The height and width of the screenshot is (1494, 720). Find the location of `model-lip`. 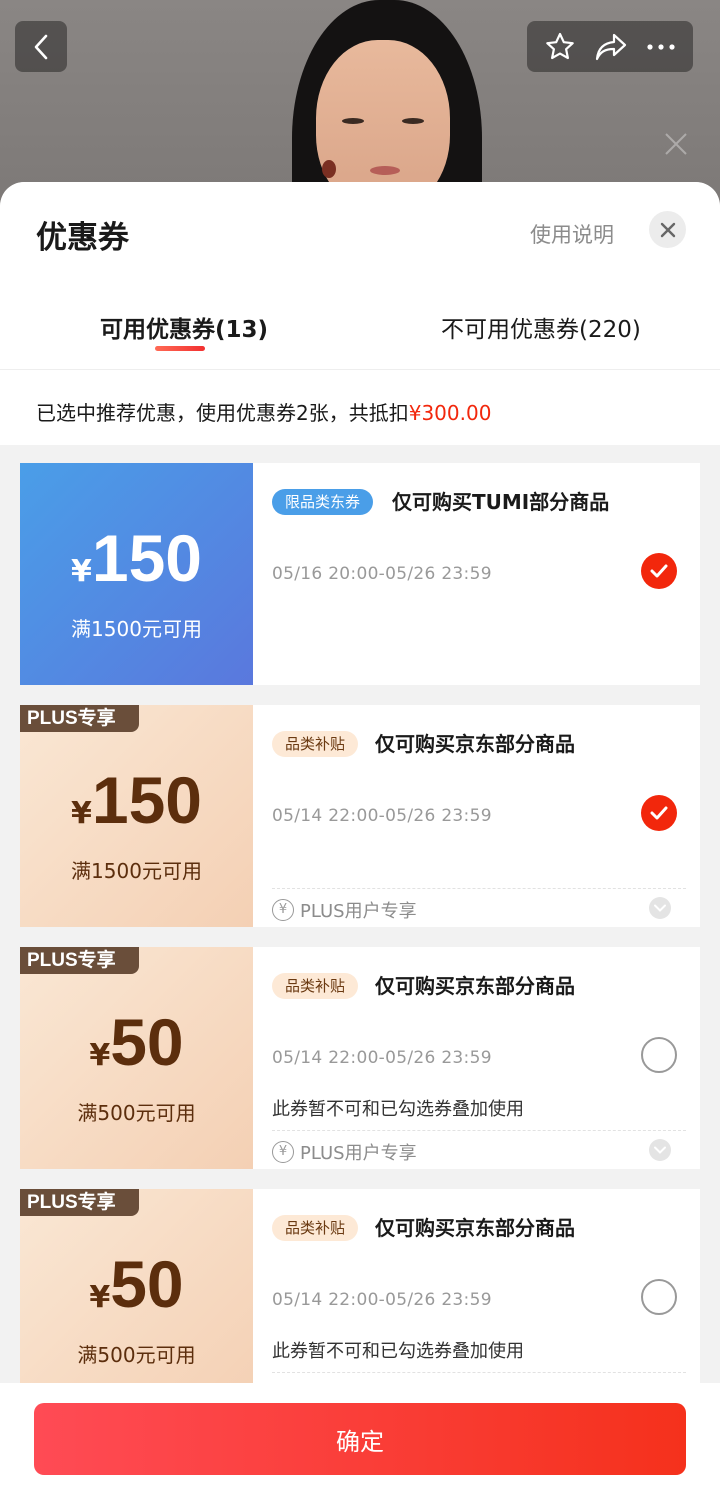

model-lip is located at coordinates (385, 170).